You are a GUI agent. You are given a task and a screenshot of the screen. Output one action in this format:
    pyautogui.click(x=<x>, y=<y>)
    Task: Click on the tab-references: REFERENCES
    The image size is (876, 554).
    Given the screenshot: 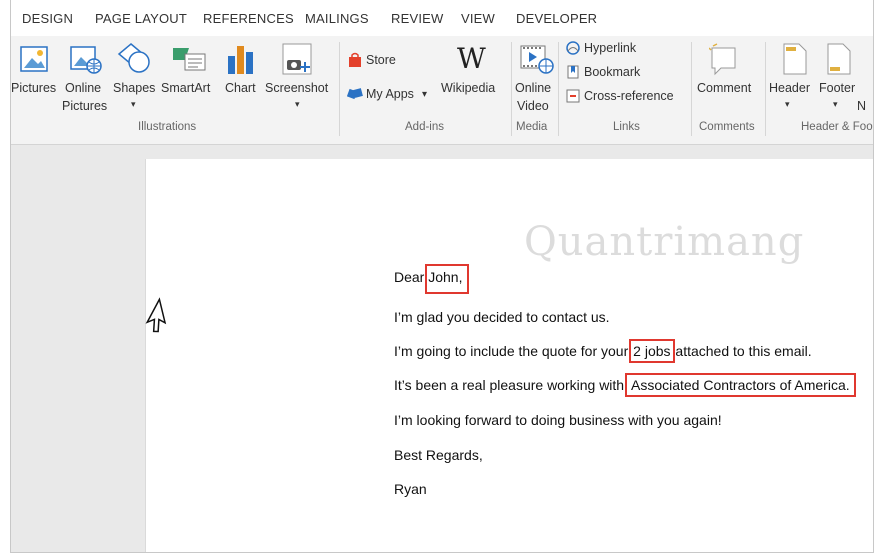 What is the action you would take?
    pyautogui.click(x=248, y=18)
    